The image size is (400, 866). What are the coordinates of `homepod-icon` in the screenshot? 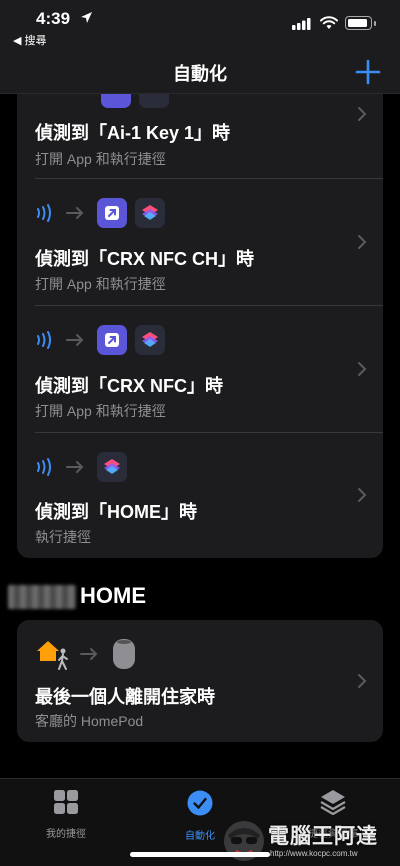 It's located at (124, 654).